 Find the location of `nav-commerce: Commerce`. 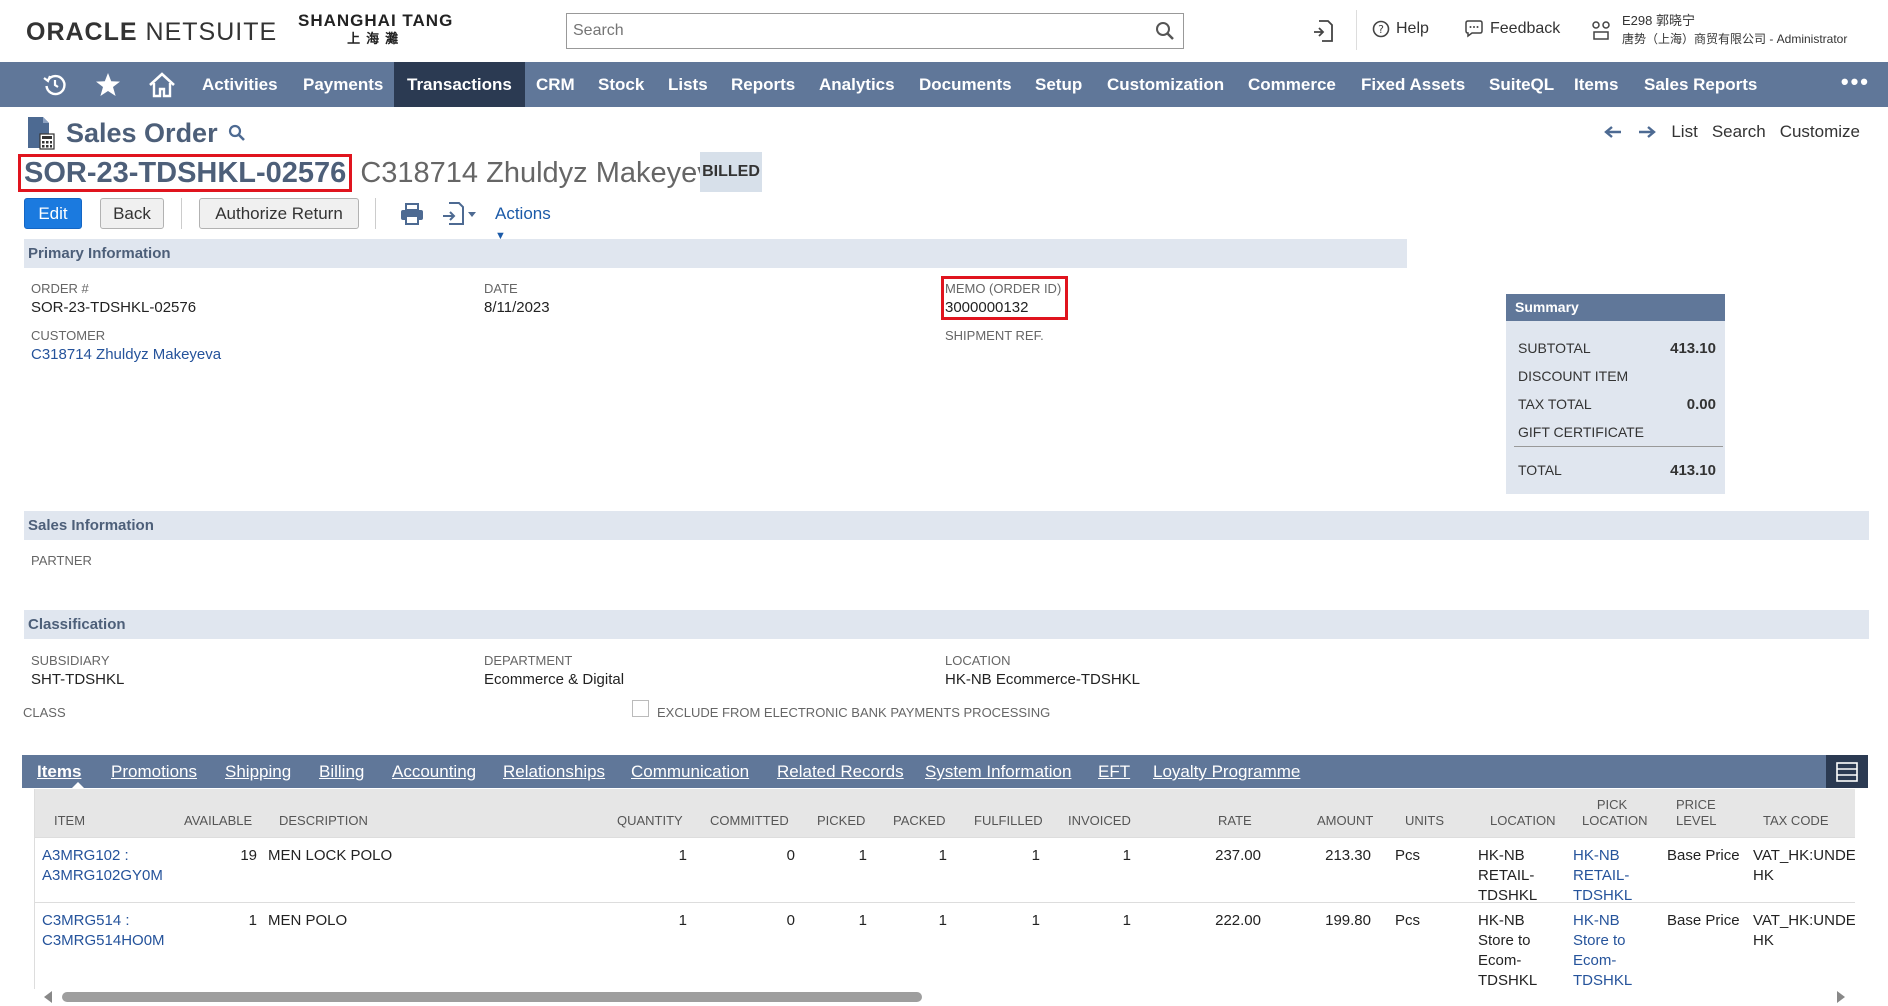

nav-commerce: Commerce is located at coordinates (1292, 84).